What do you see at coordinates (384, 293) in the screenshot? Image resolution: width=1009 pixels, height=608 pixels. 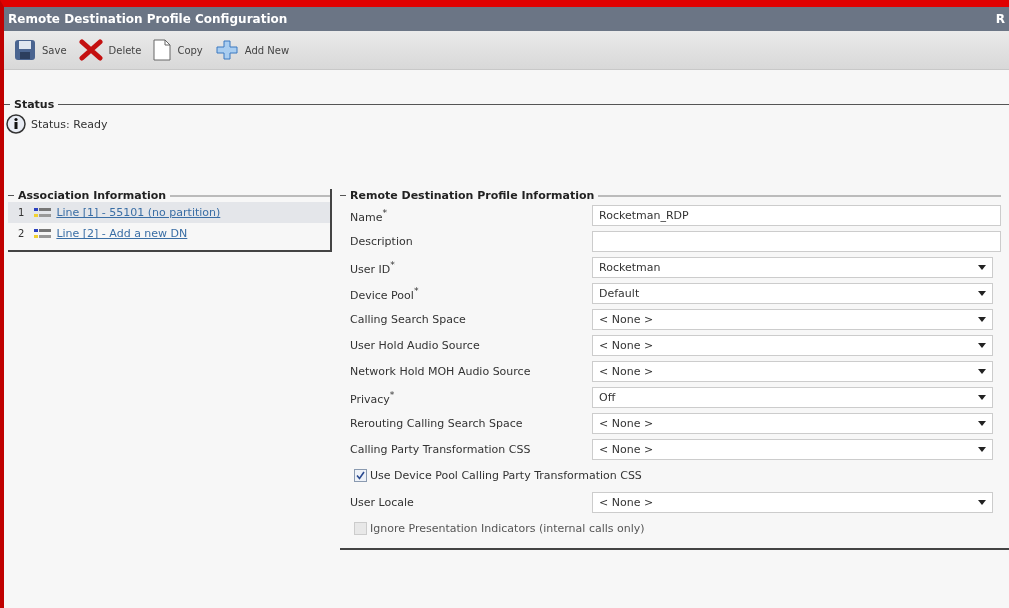 I see `field-label: Device Pool$^{*}$` at bounding box center [384, 293].